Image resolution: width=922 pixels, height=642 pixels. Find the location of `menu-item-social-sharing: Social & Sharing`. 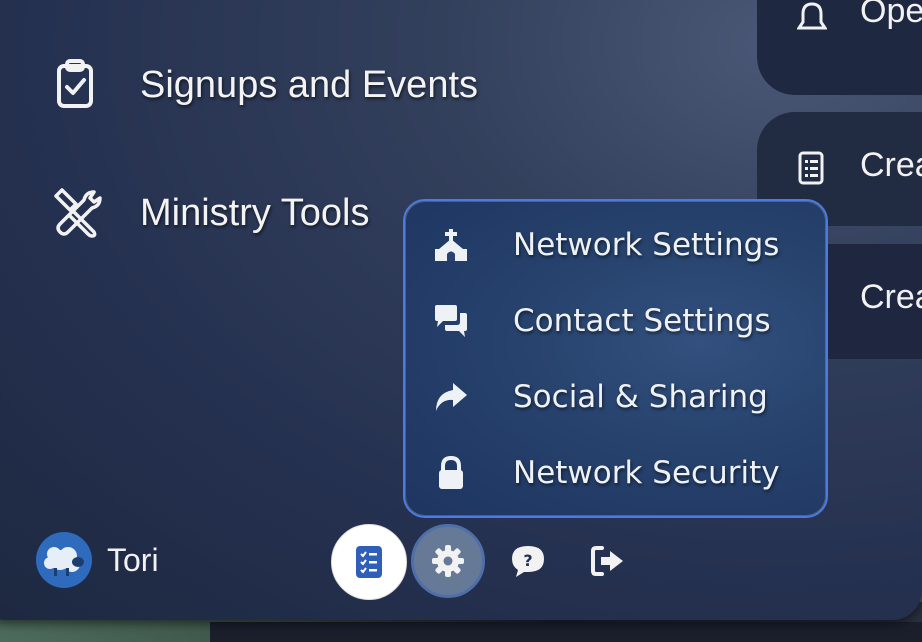

menu-item-social-sharing: Social & Sharing is located at coordinates (621, 398).